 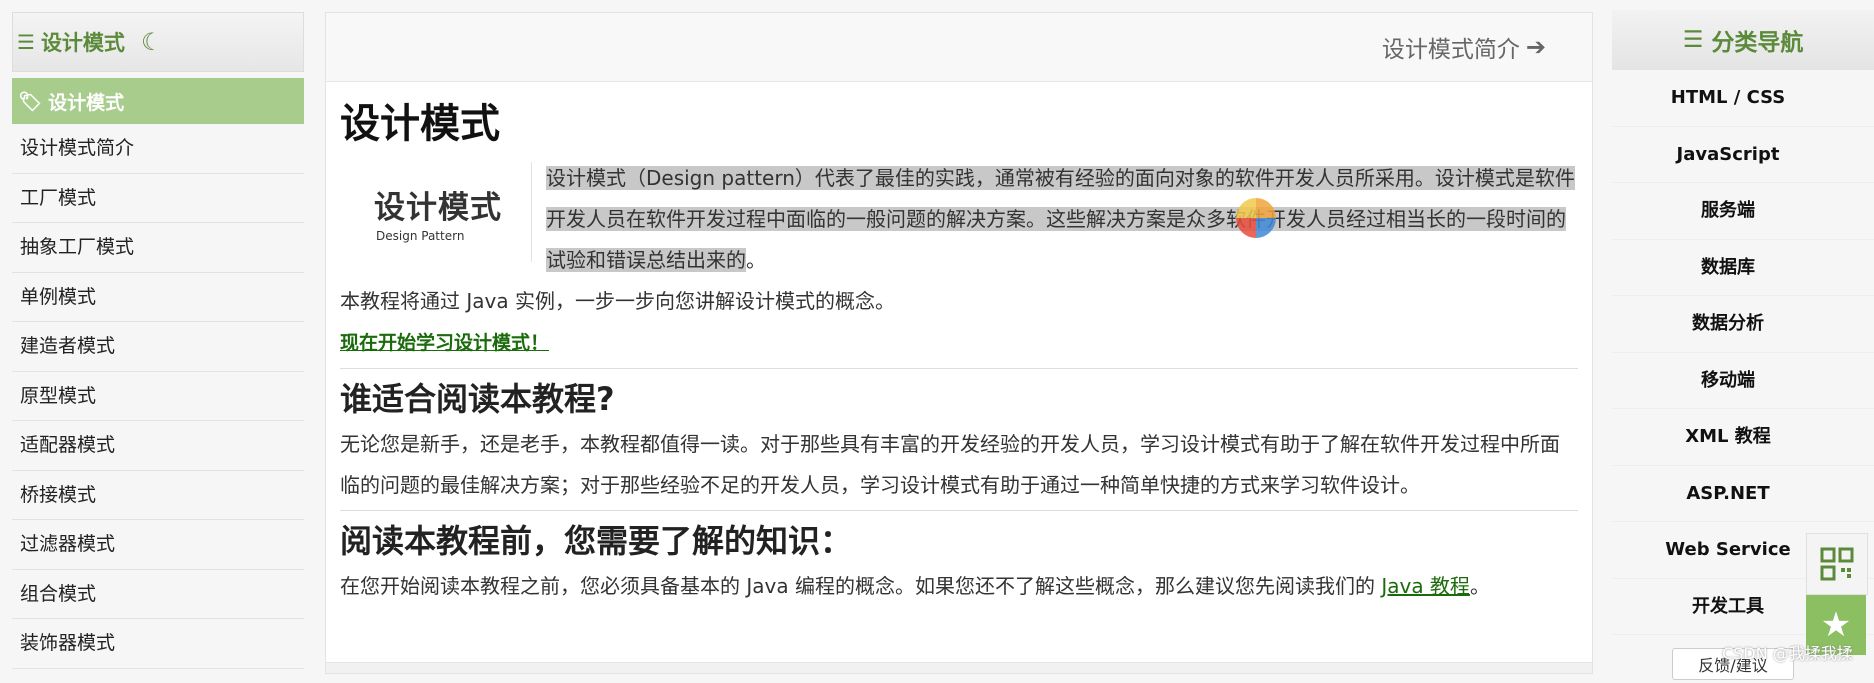 What do you see at coordinates (86, 102) in the screenshot?
I see `sidebar-item-label: 设计模式` at bounding box center [86, 102].